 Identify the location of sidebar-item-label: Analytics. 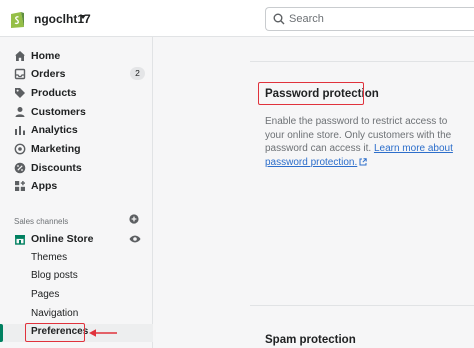
(54, 130).